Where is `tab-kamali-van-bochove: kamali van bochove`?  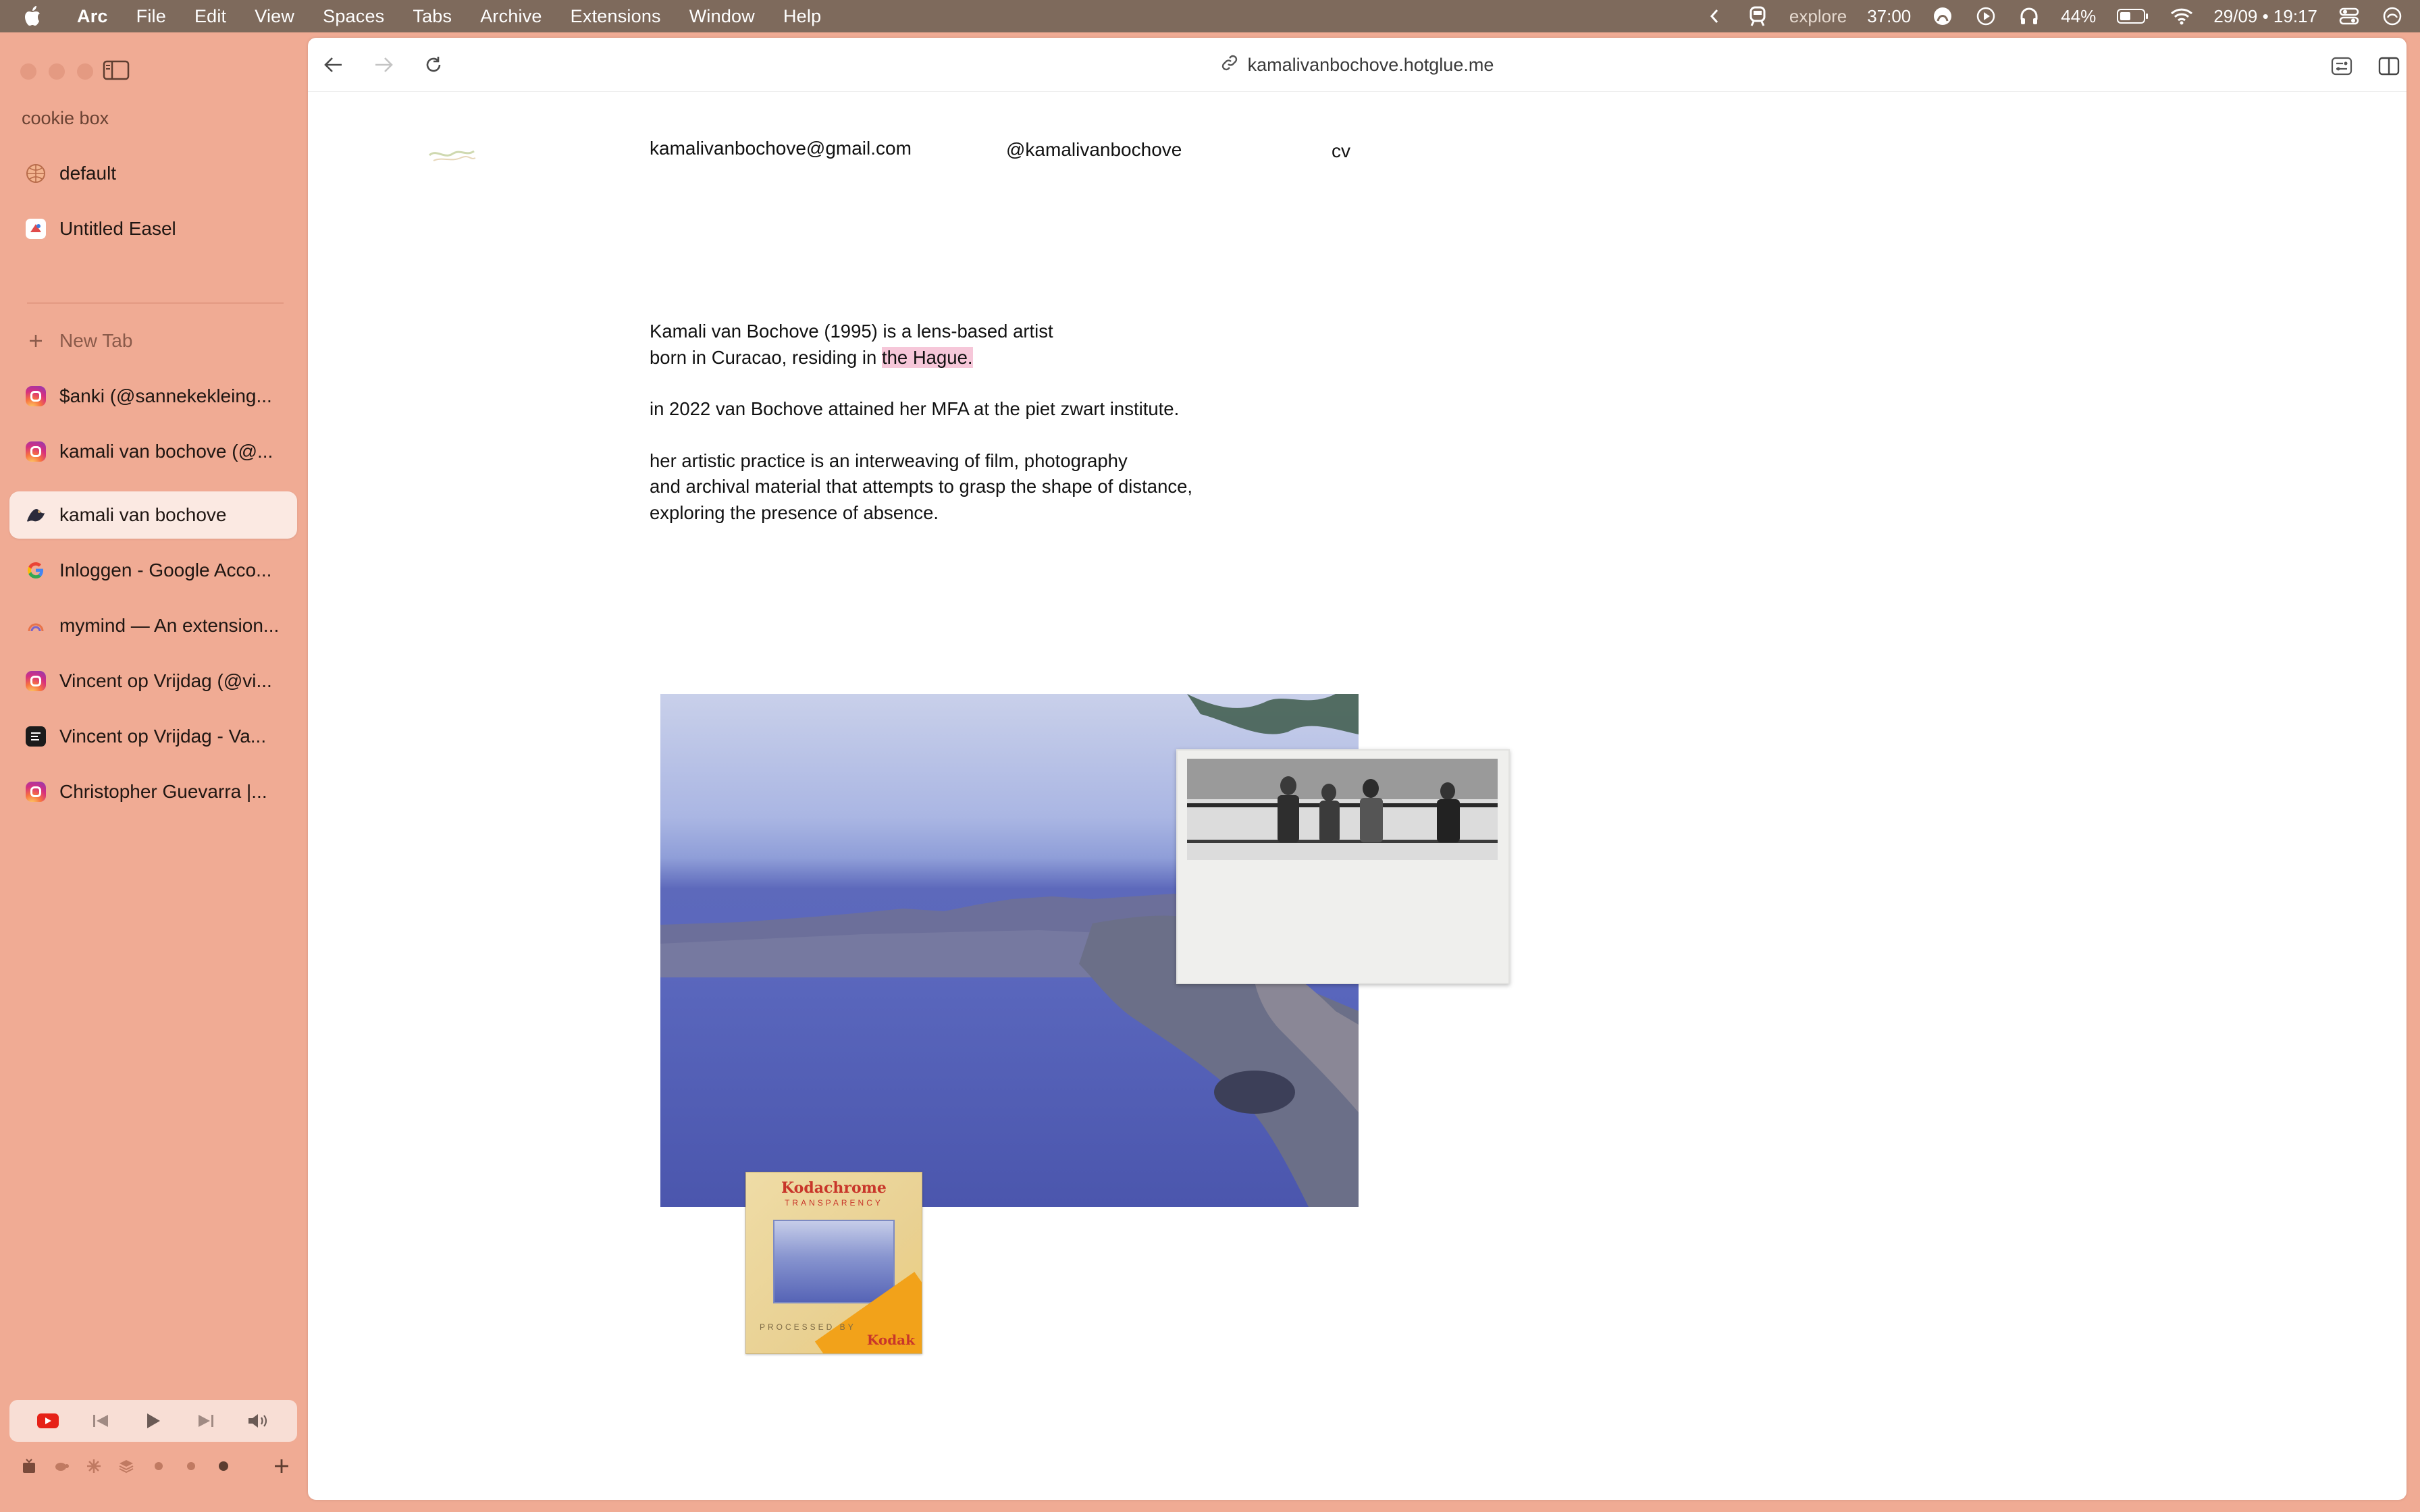 tab-kamali-van-bochove: kamali van bochove is located at coordinates (153, 515).